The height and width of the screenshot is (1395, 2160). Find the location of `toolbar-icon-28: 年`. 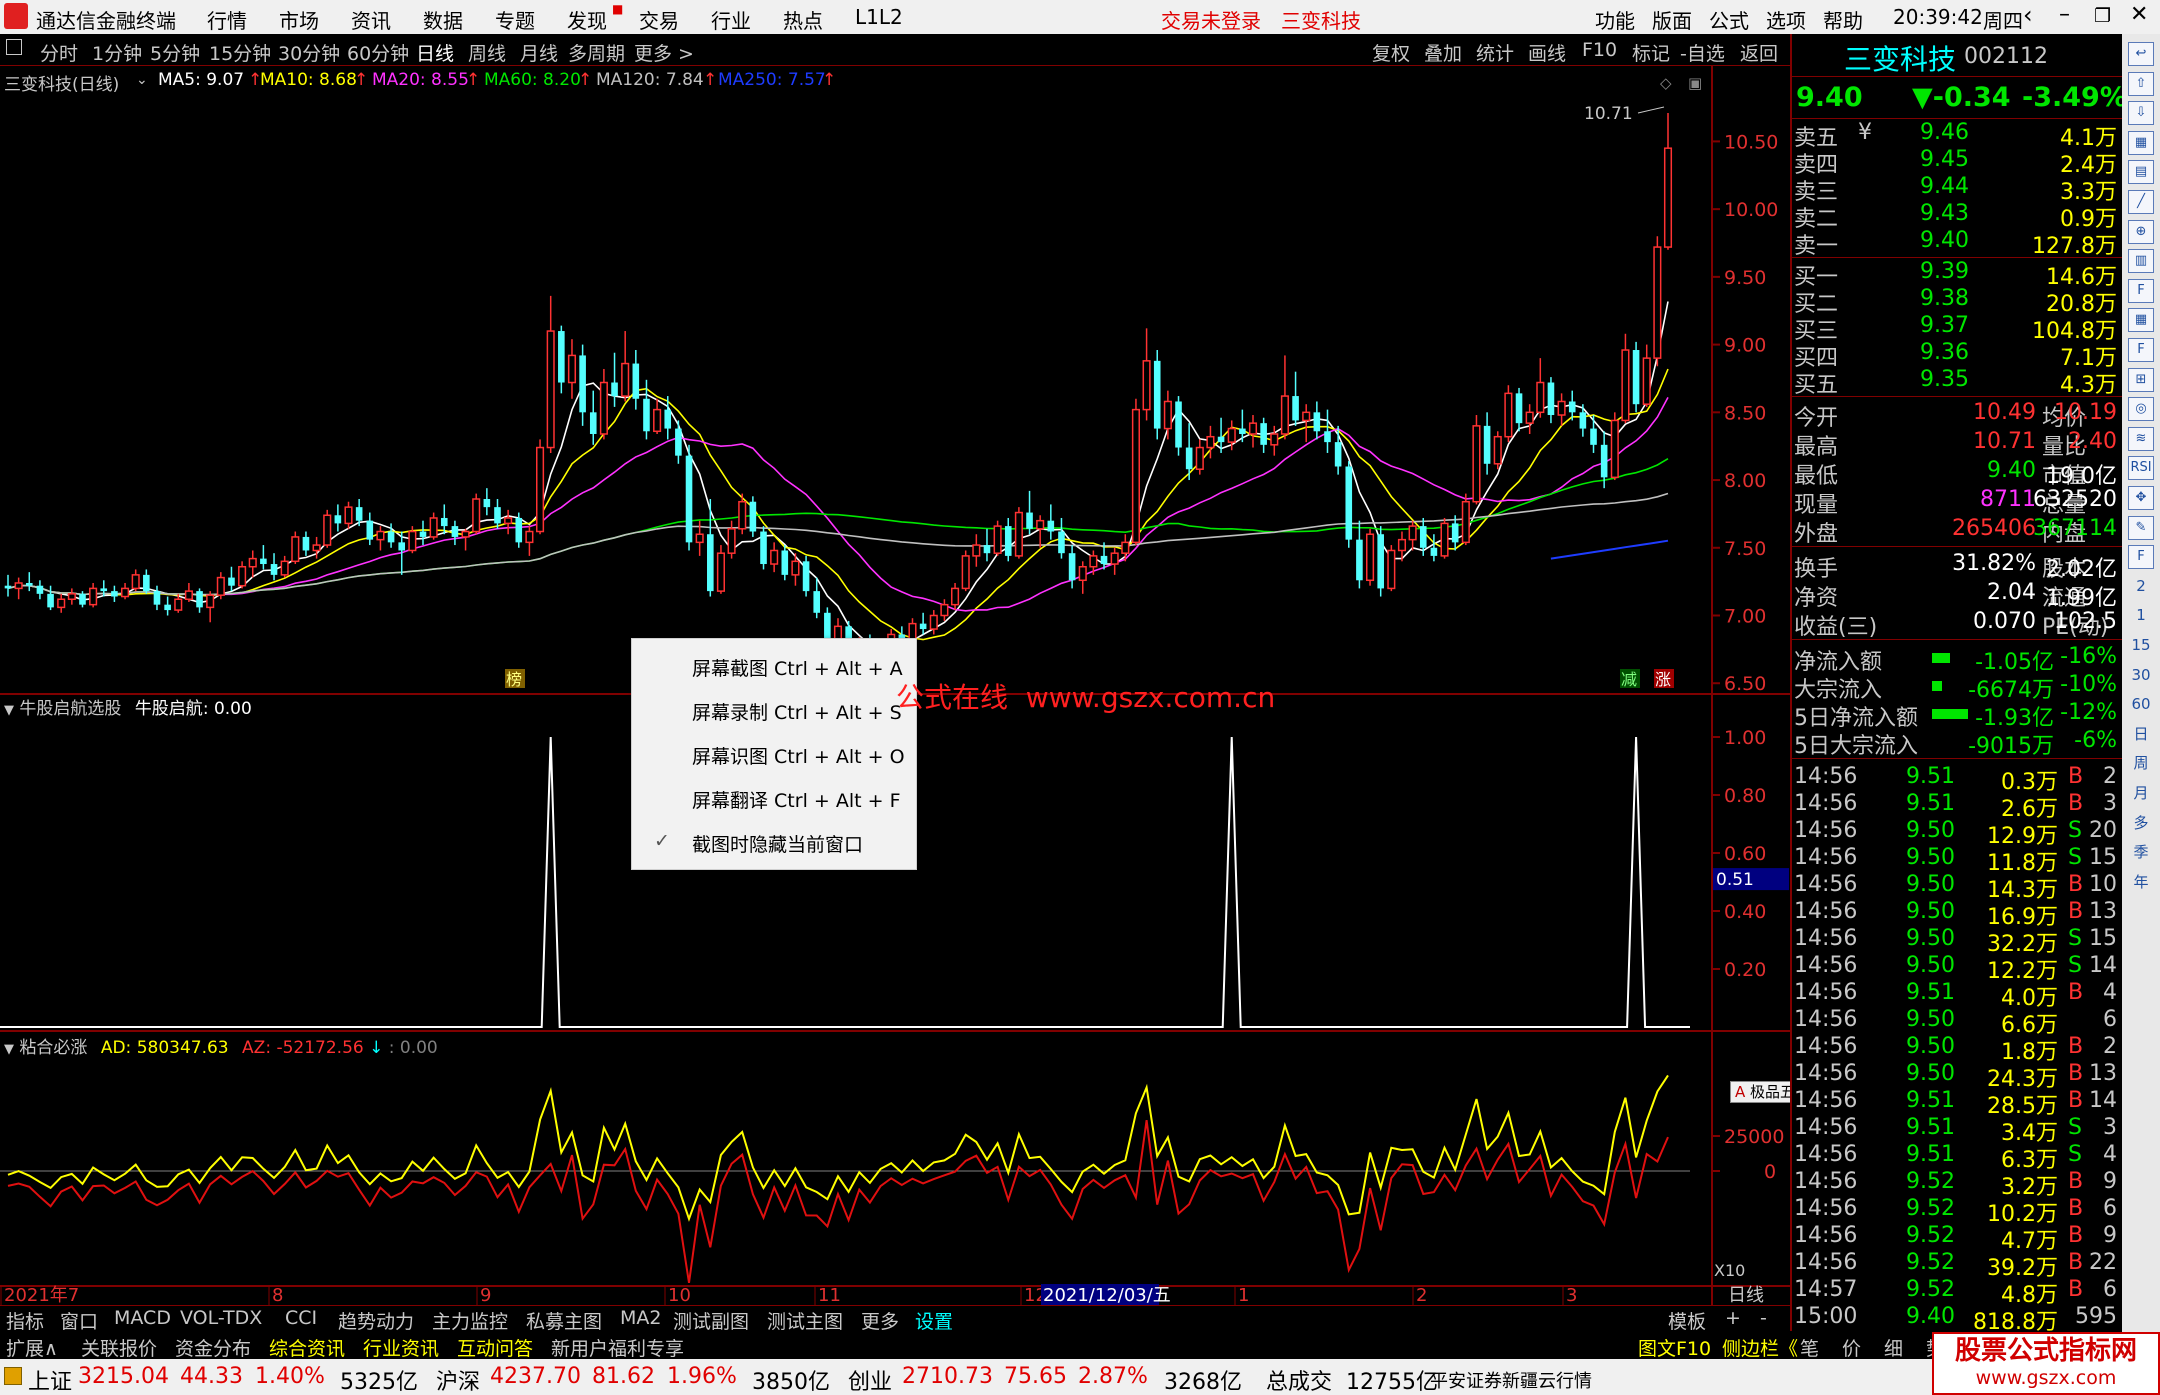

toolbar-icon-28: 年 is located at coordinates (2141, 883).